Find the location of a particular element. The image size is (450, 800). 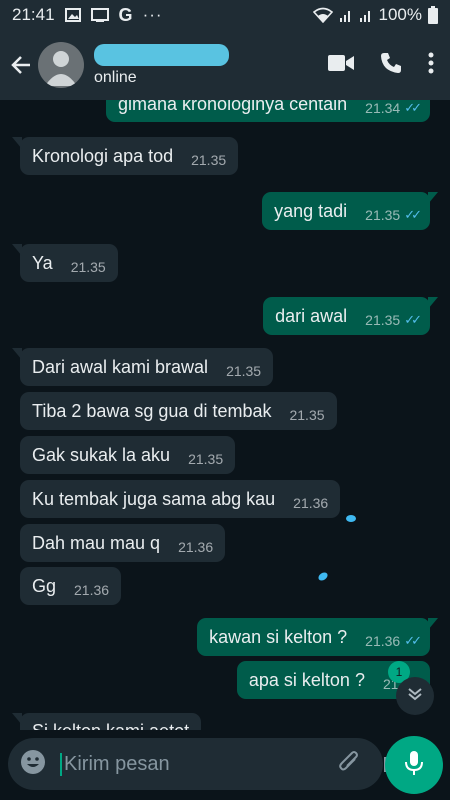

phone-call-icon is located at coordinates (391, 65).